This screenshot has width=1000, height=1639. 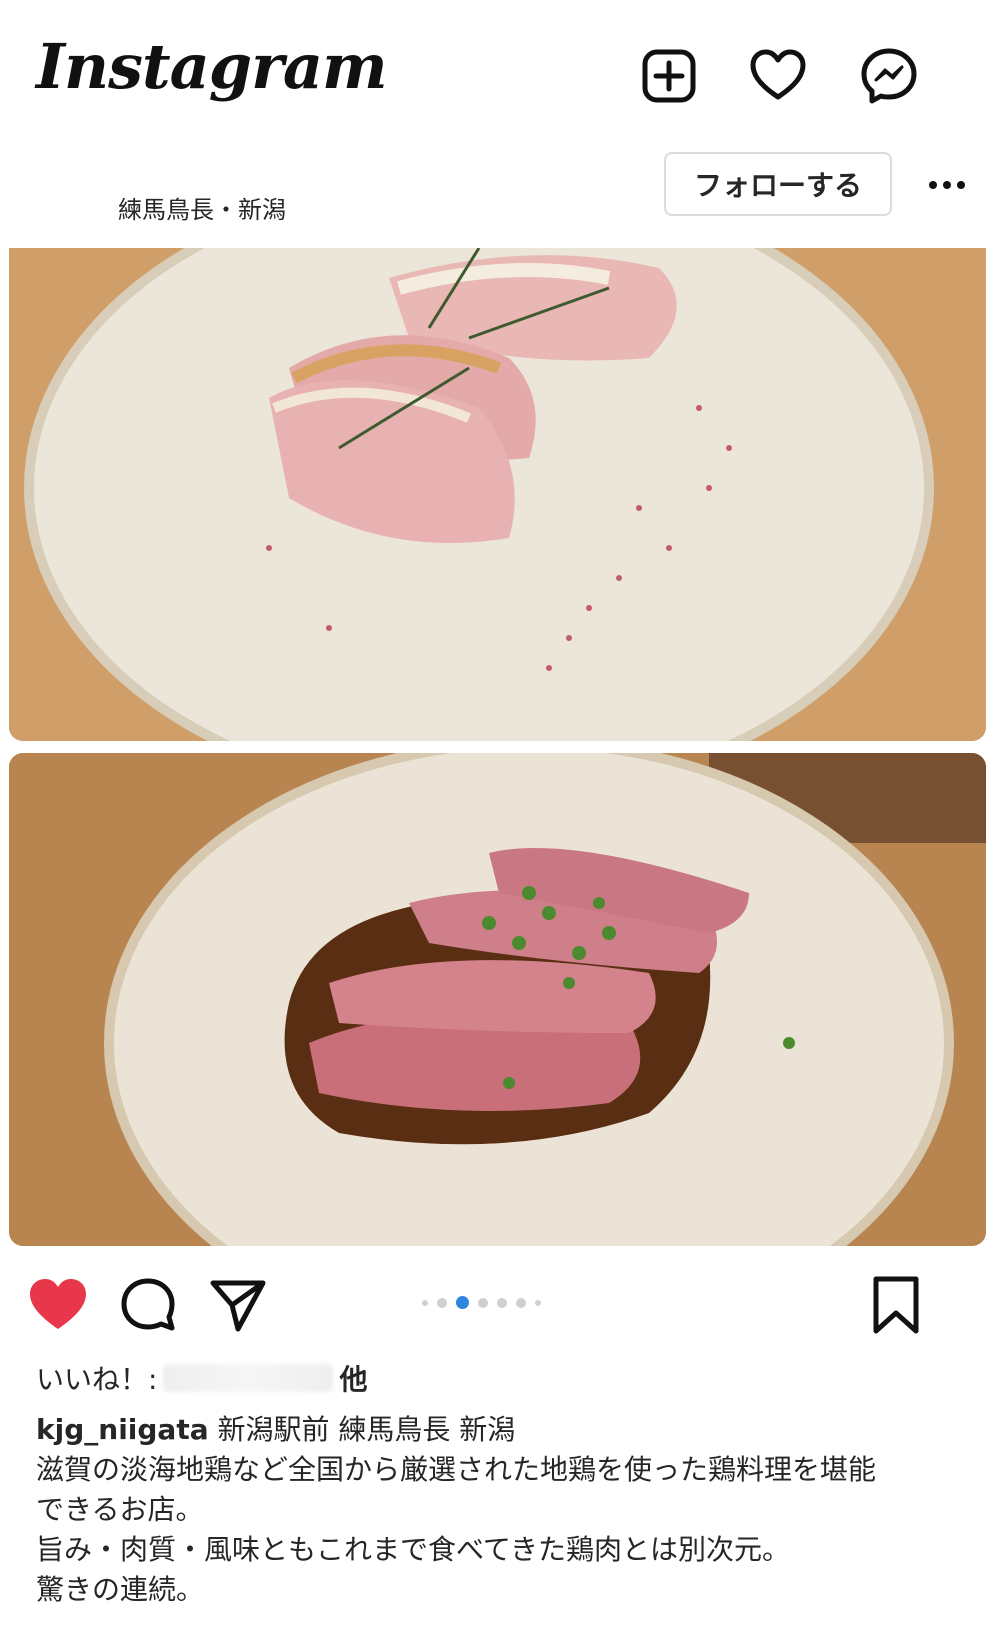 I want to click on caption-title: 新潟駅前 練馬鳥長 新潟, so click(x=362, y=1429).